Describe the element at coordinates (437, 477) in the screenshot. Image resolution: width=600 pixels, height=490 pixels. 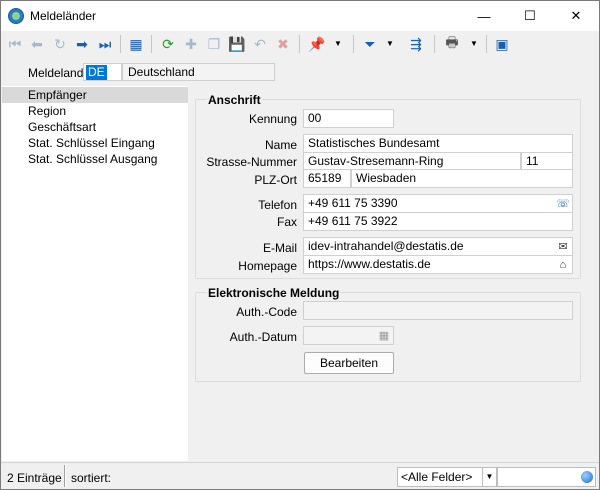
I see `field-select-value: <Alle Felder>` at that location.